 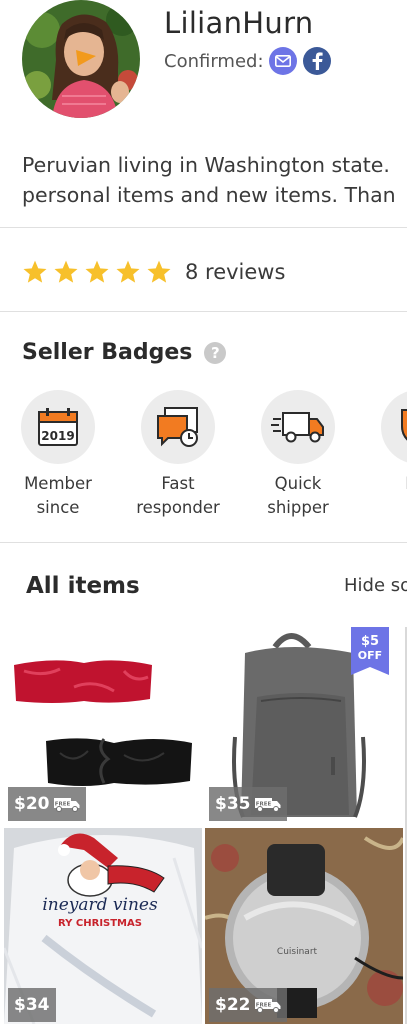 I want to click on shield-icon, so click(x=404, y=425).